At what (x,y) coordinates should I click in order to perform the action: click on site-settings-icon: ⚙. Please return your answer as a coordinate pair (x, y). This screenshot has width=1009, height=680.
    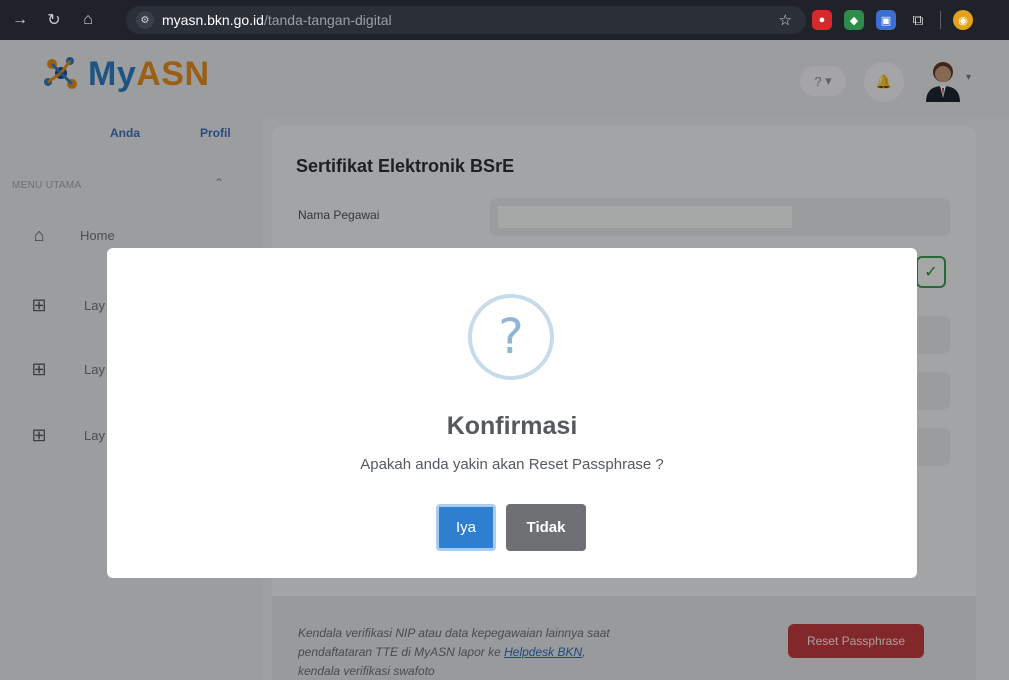
    Looking at the image, I should click on (145, 20).